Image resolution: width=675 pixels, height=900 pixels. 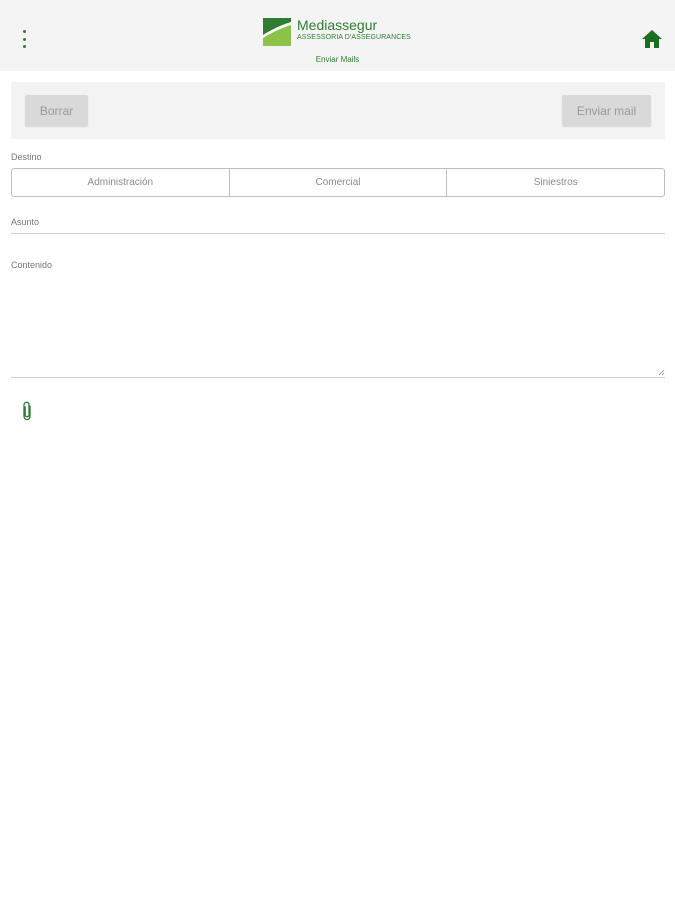 What do you see at coordinates (652, 39) in the screenshot?
I see `home-icon` at bounding box center [652, 39].